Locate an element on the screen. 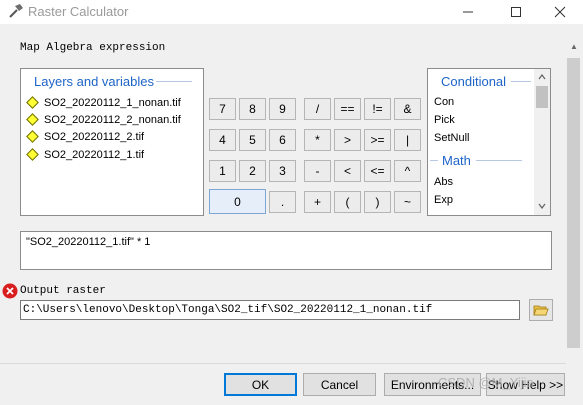 The height and width of the screenshot is (405, 583). scroll-down-icon is located at coordinates (542, 206).